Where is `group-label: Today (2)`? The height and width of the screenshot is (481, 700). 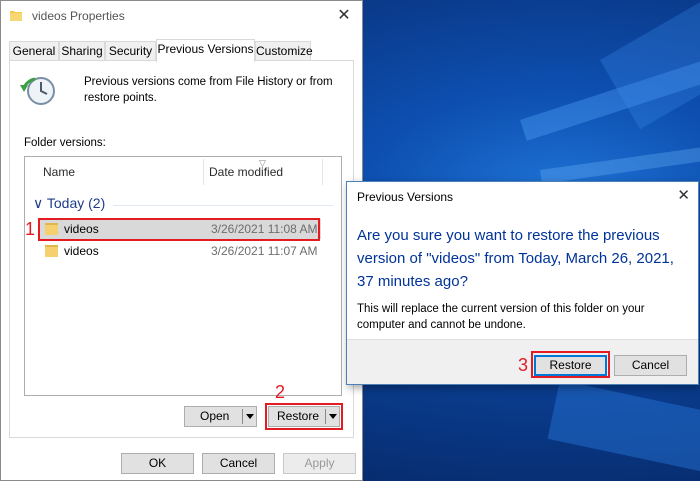
group-label: Today (2) is located at coordinates (76, 203).